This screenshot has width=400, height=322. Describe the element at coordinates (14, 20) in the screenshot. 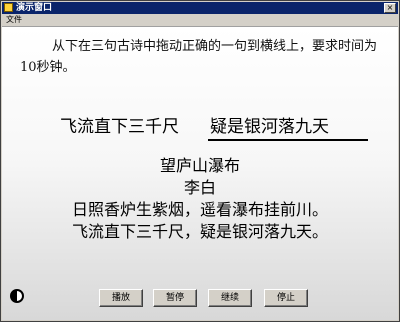

I see `menu-file: 文件` at that location.